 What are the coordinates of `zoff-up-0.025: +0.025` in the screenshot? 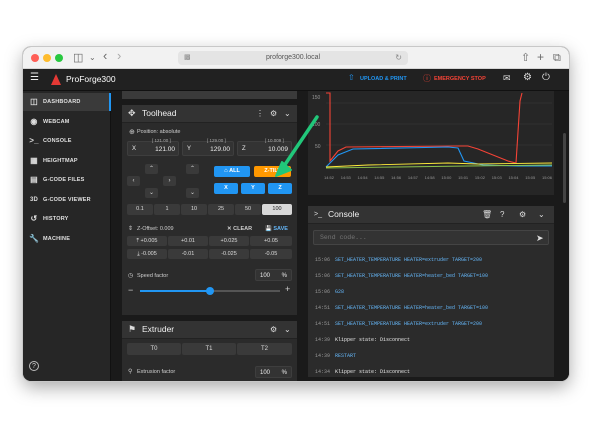 It's located at (229, 241).